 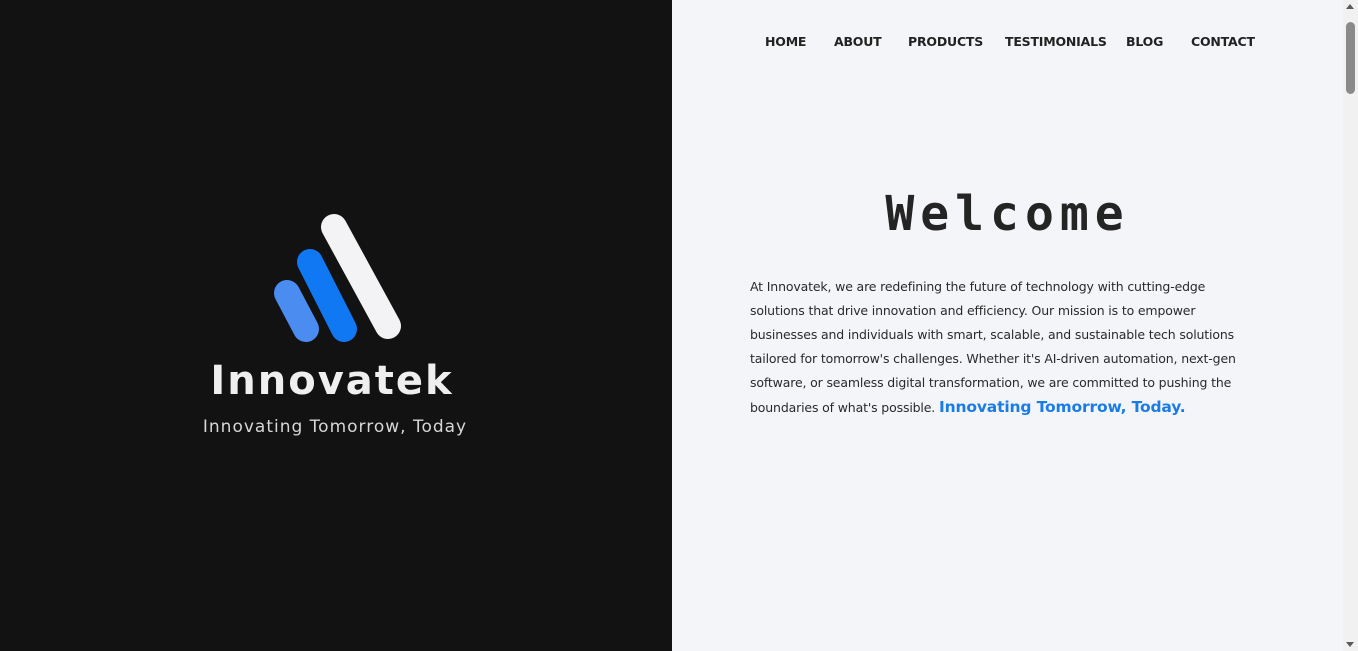 What do you see at coordinates (945, 41) in the screenshot?
I see `nav-products: PRODUCTS` at bounding box center [945, 41].